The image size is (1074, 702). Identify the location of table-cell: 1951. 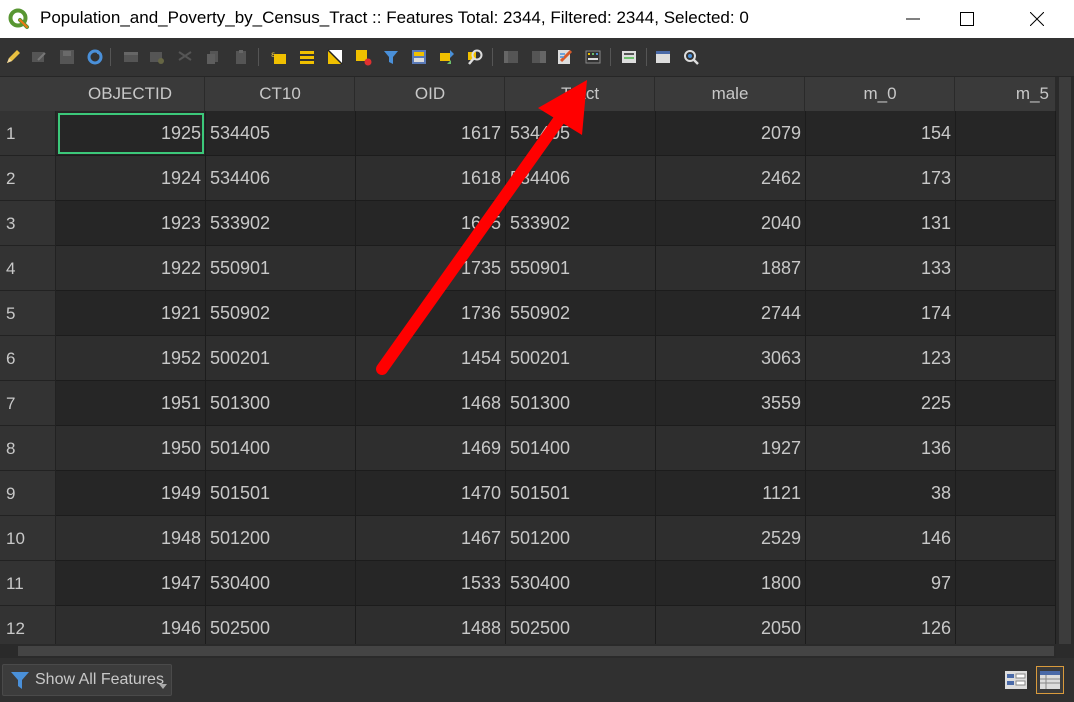
(131, 403).